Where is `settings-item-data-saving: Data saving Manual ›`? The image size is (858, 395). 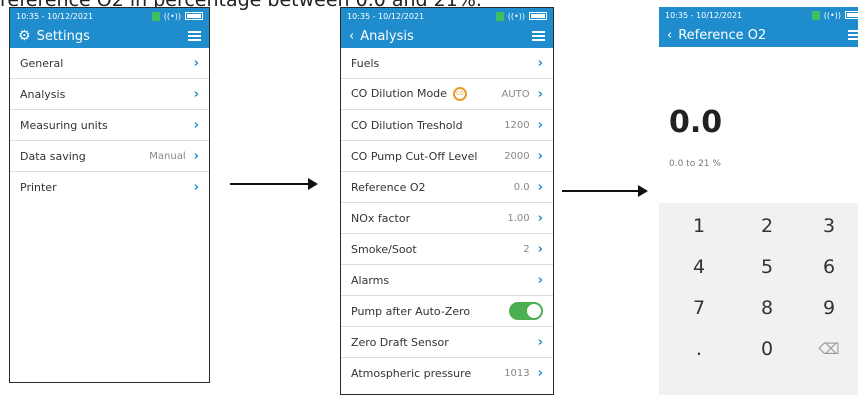 settings-item-data-saving: Data saving Manual › is located at coordinates (109, 156).